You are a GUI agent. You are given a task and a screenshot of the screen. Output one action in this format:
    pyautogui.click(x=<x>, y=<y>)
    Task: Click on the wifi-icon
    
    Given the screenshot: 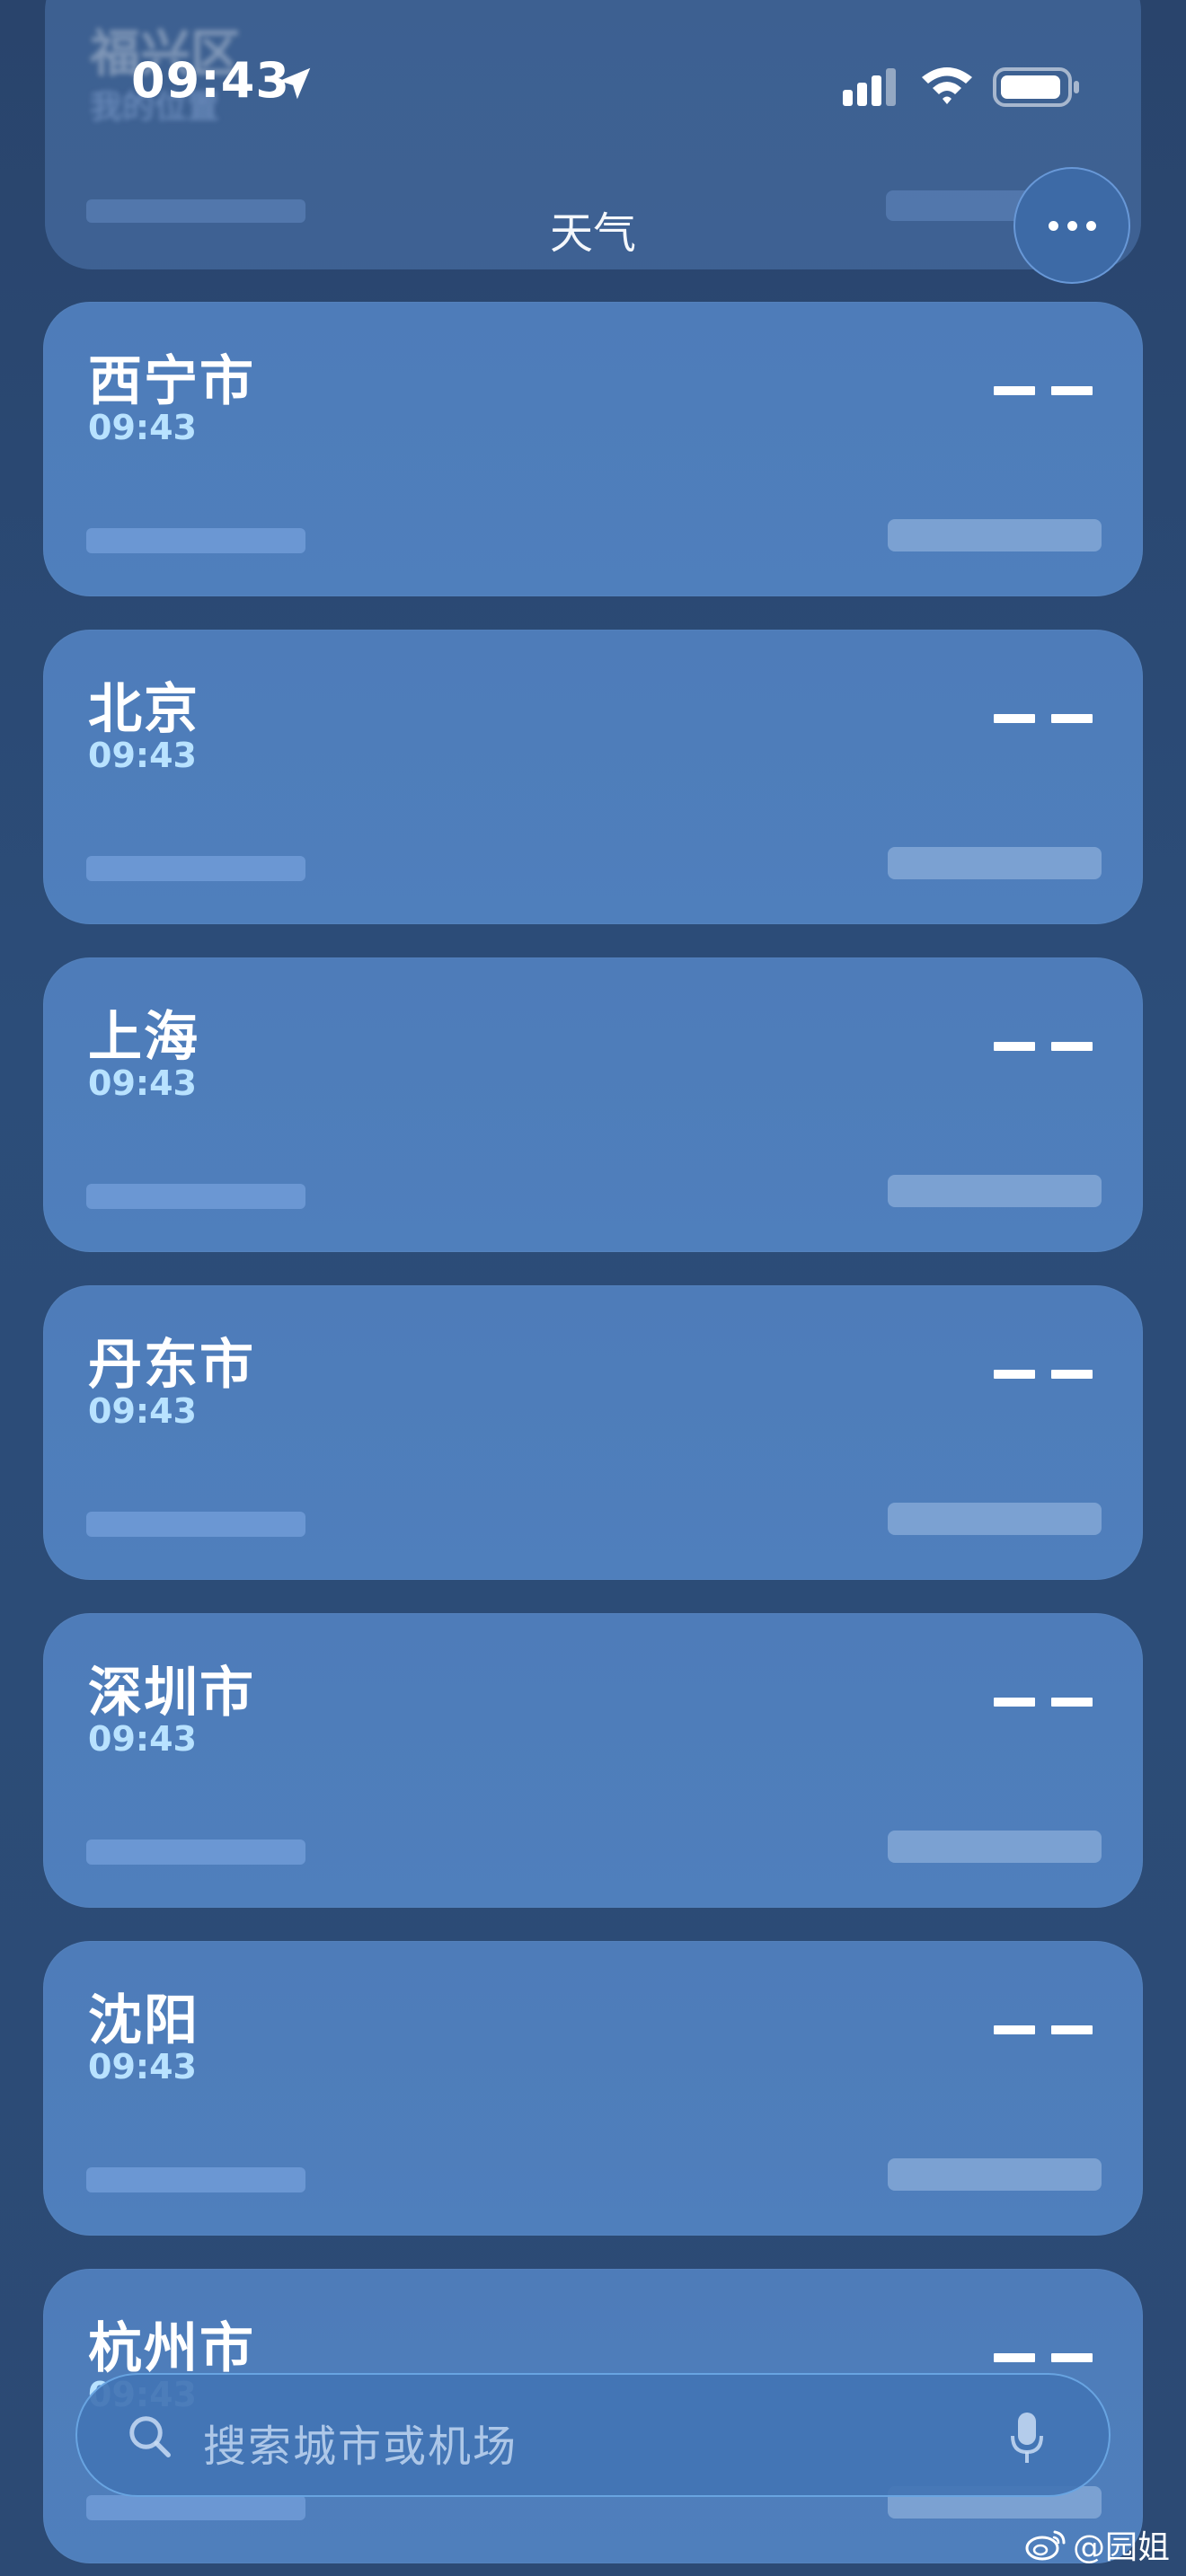 What is the action you would take?
    pyautogui.click(x=947, y=85)
    